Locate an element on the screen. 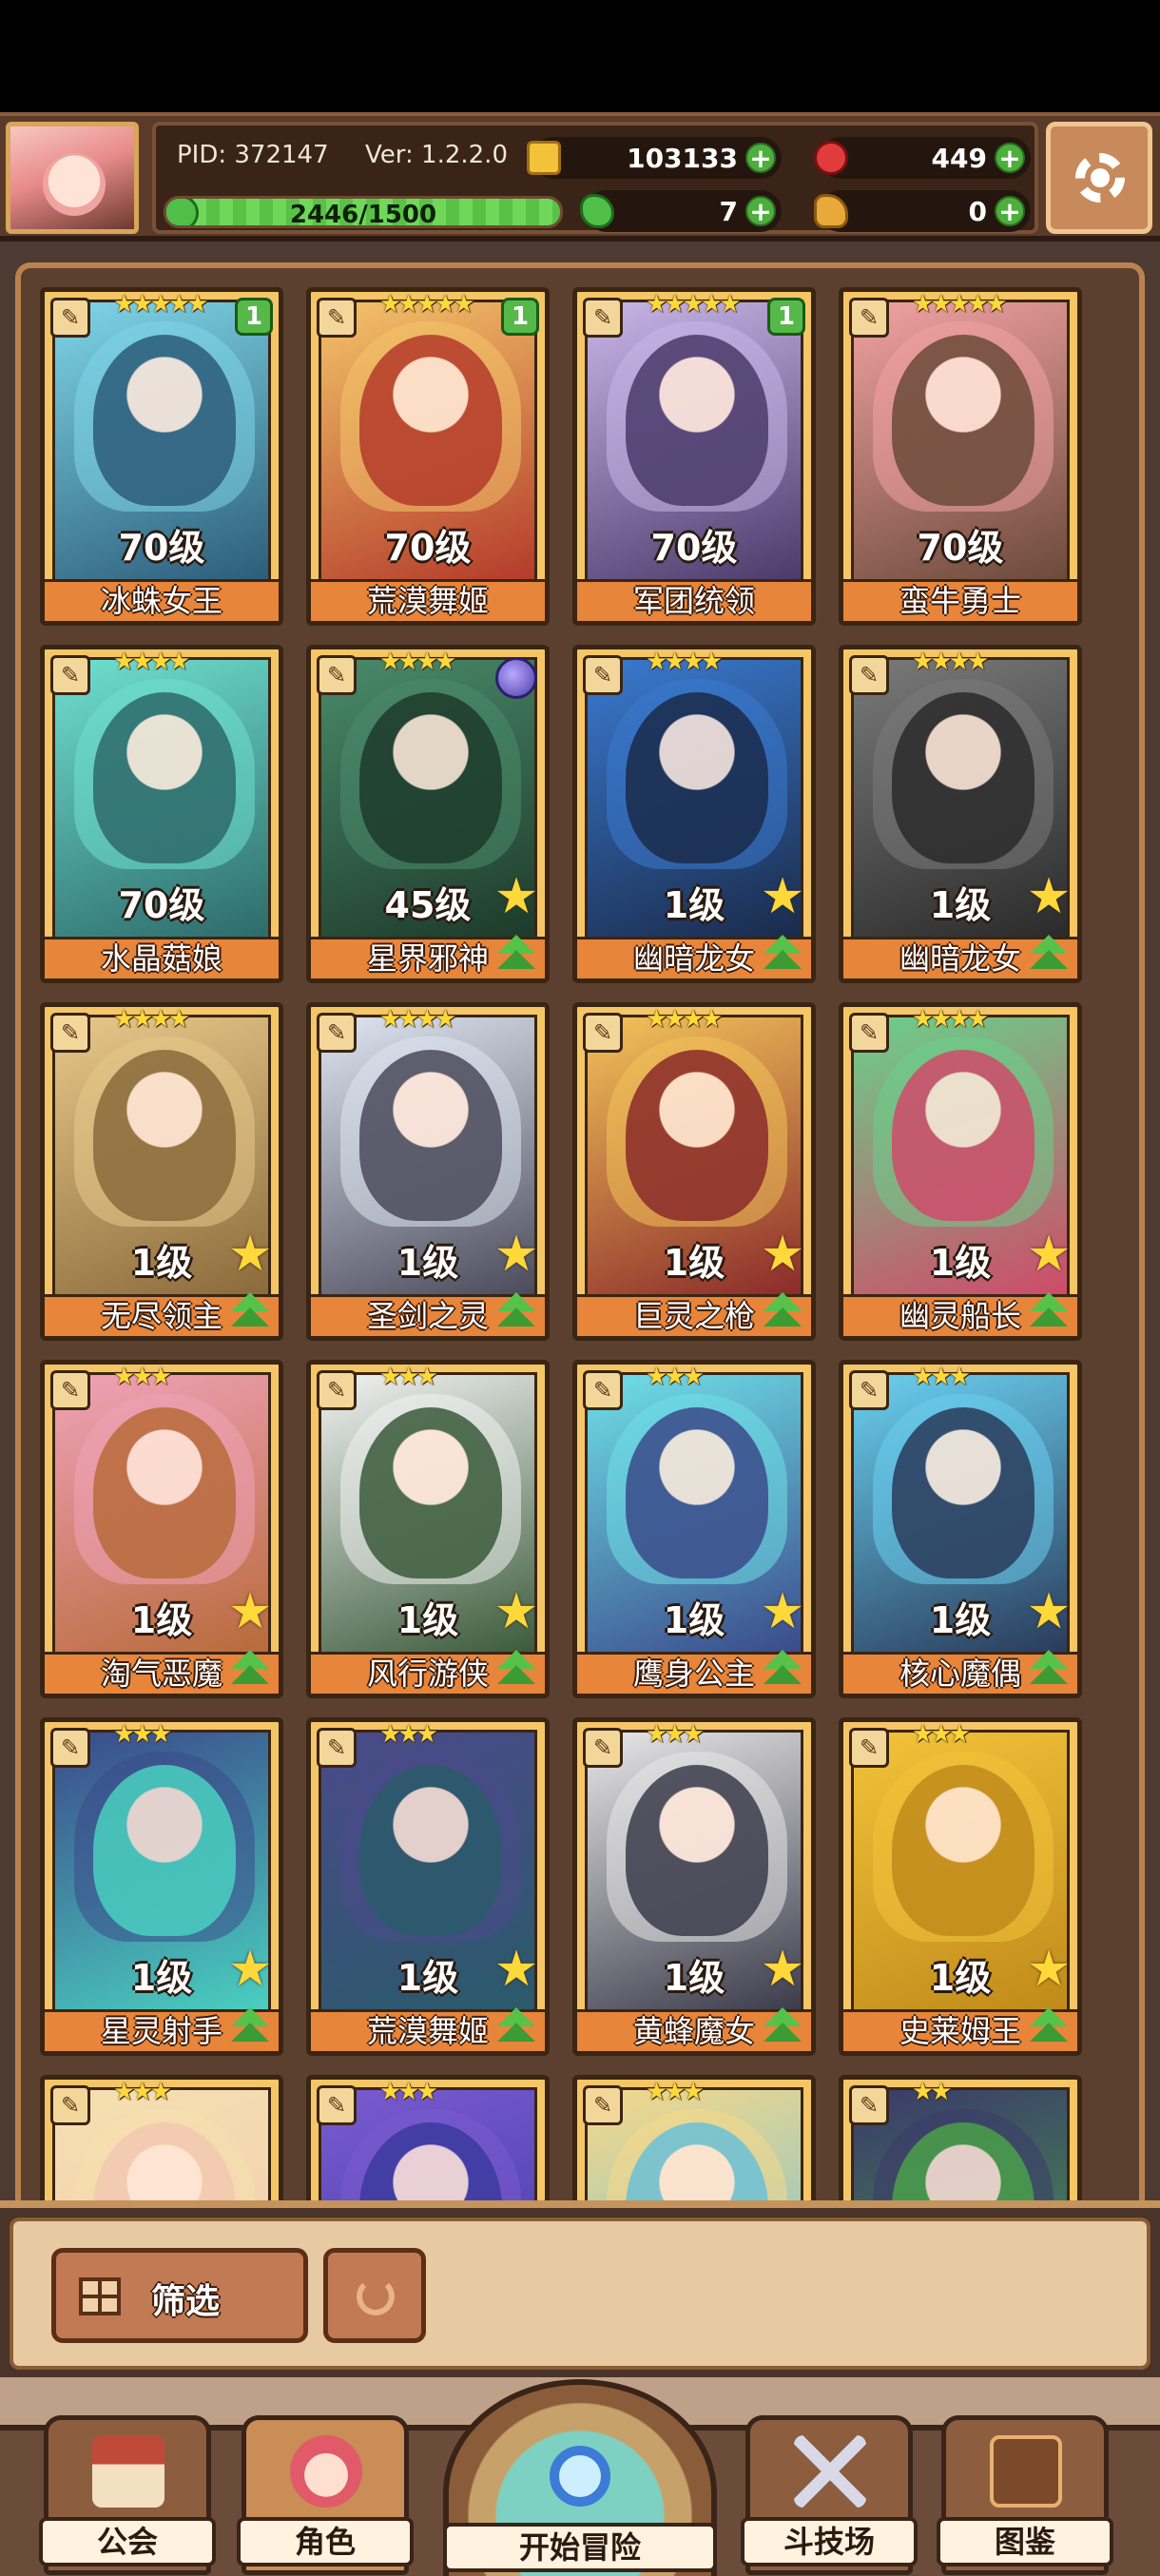 This screenshot has width=1160, height=2576. guild-house-icon is located at coordinates (128, 2471).